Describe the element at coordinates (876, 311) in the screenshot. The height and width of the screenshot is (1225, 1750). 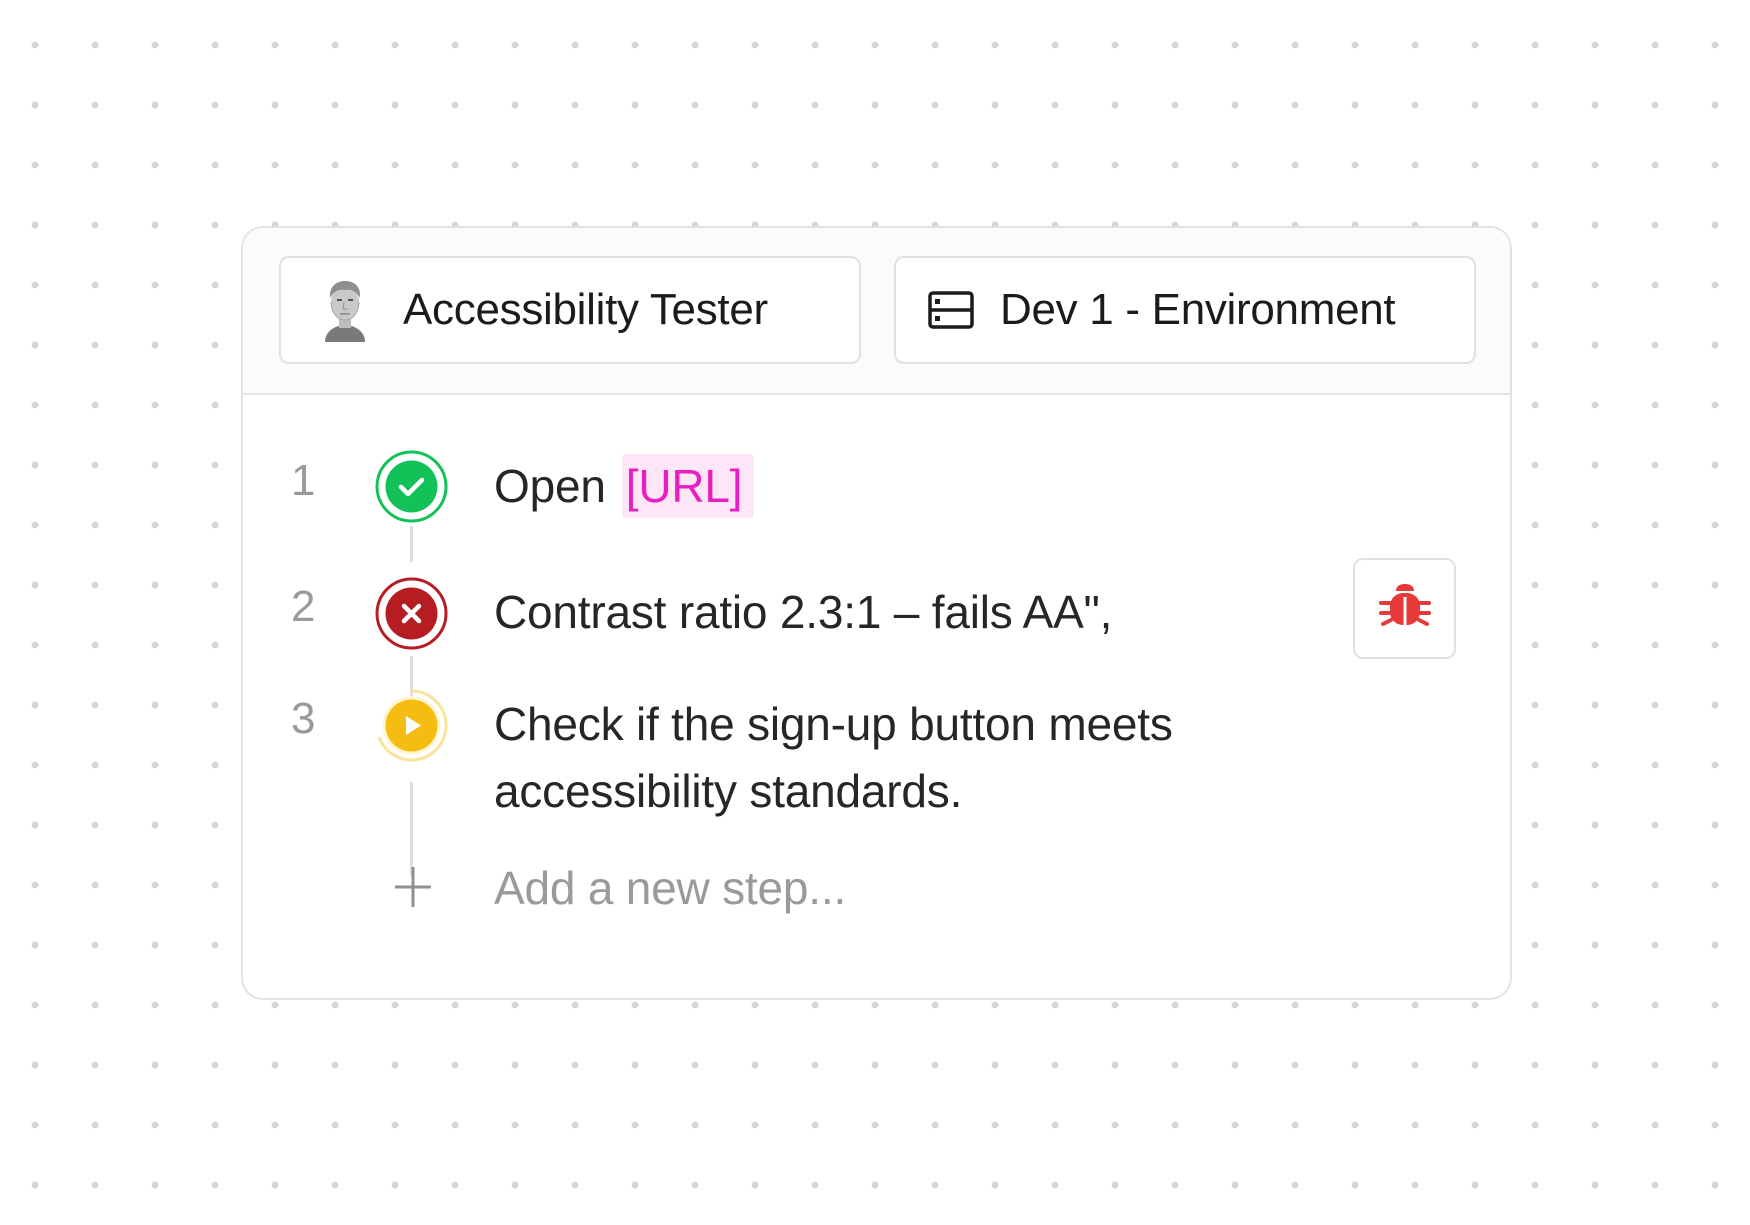
I see `card-header: Accessibility Tester Dev 1 - Environment` at that location.